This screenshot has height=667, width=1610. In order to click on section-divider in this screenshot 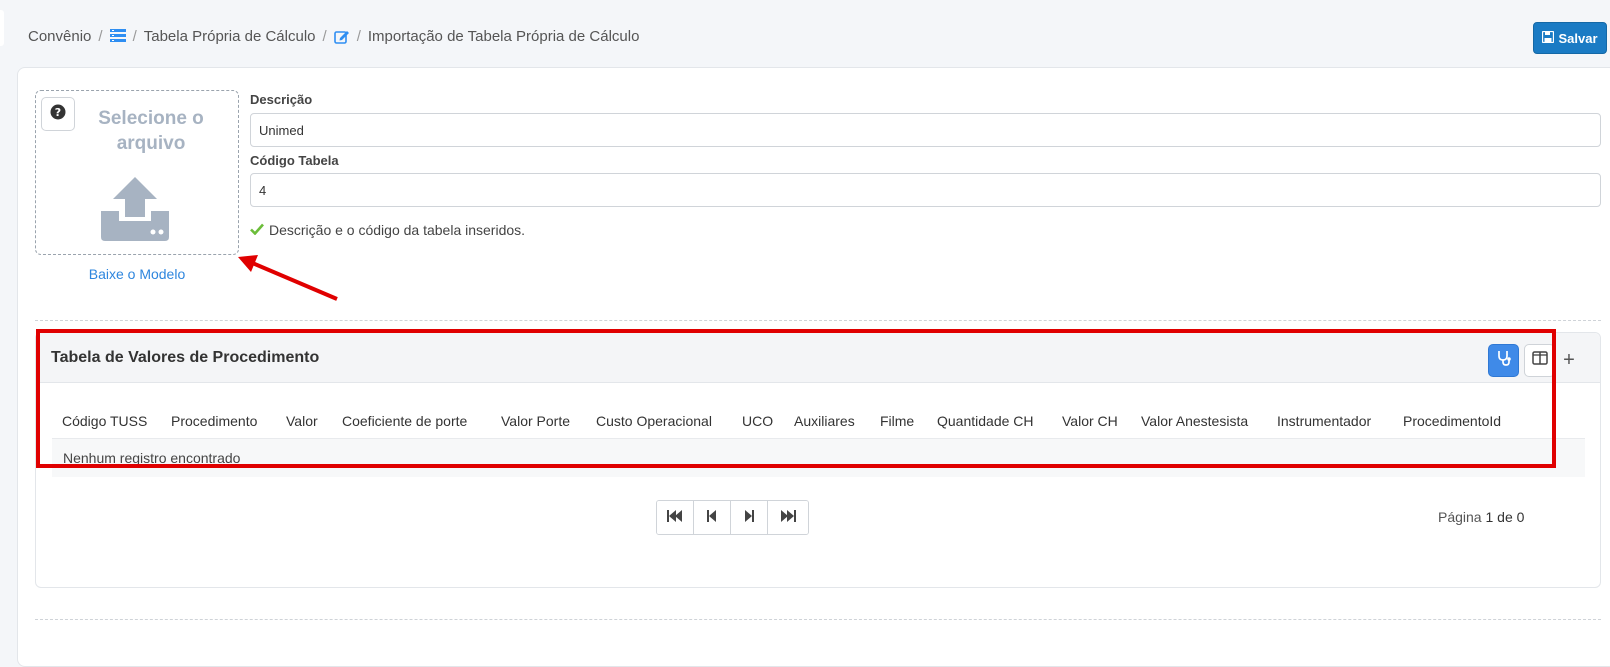, I will do `click(818, 320)`.